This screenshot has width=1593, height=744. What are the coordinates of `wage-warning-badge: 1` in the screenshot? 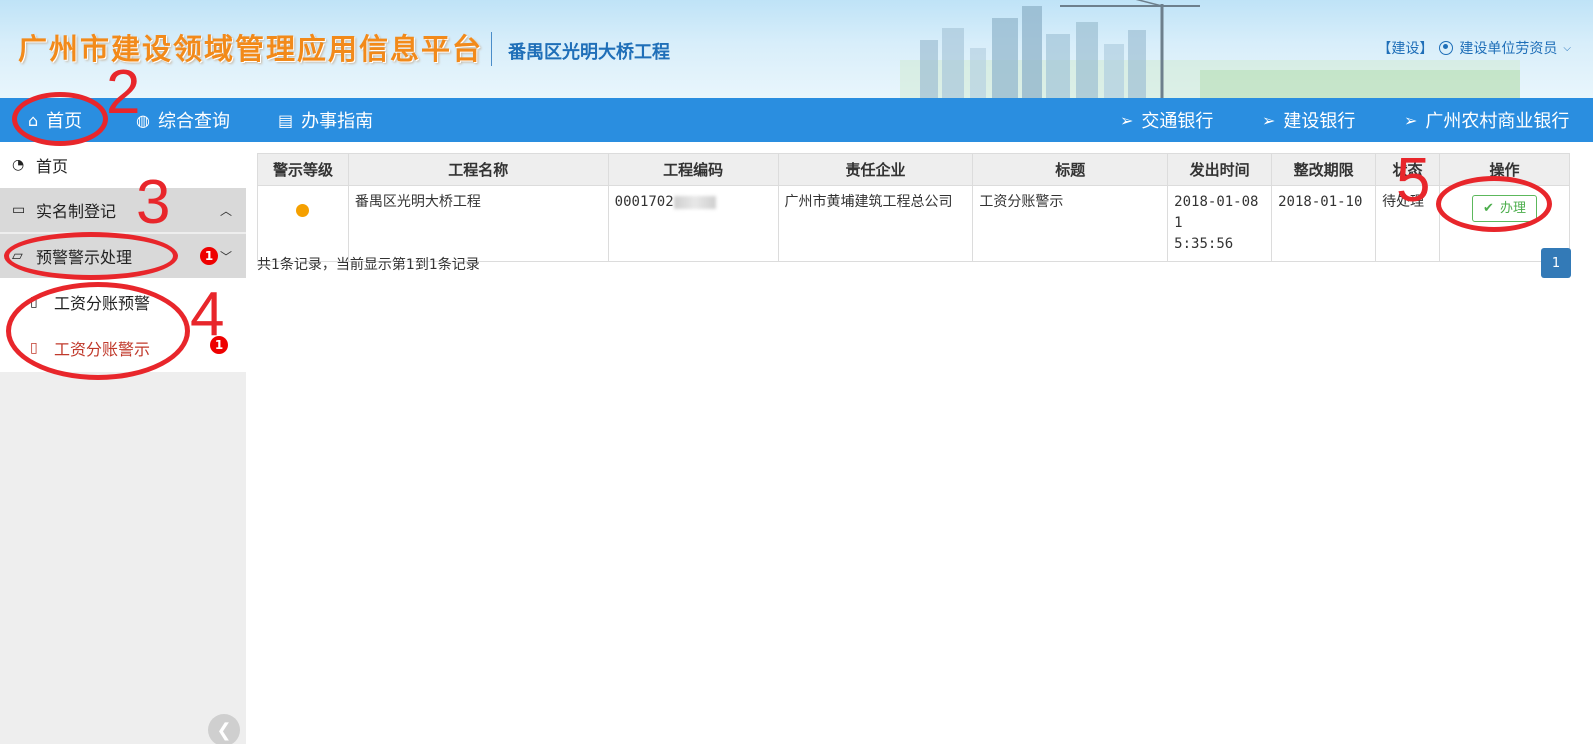 It's located at (219, 345).